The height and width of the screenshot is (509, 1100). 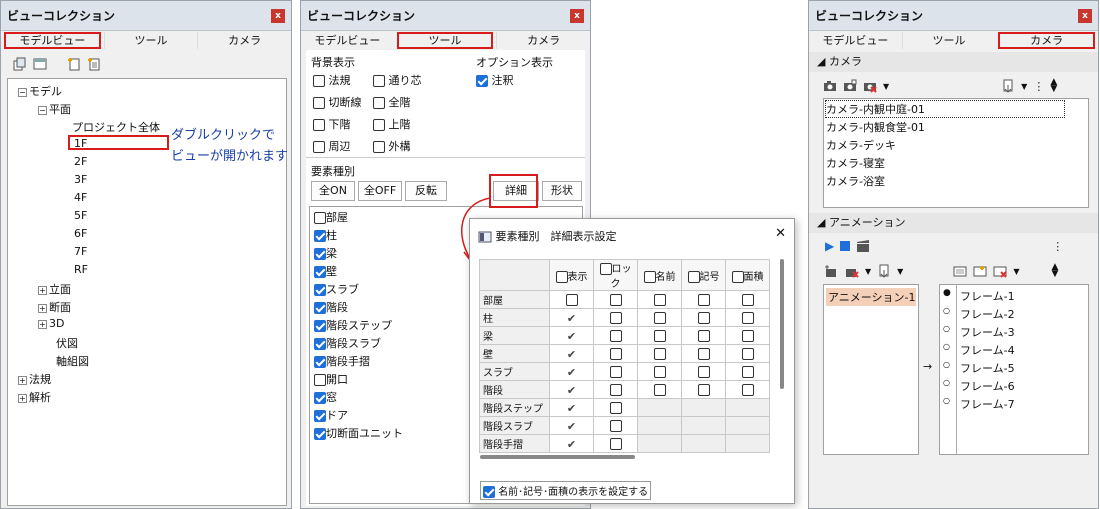 What do you see at coordinates (325, 397) in the screenshot?
I see `element-item: 窓` at bounding box center [325, 397].